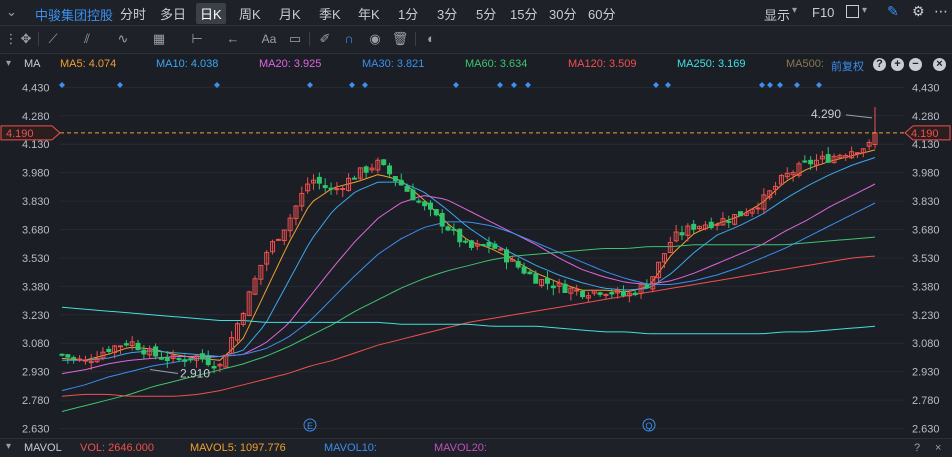 Image resolution: width=952 pixels, height=457 pixels. I want to click on ma30-label: MA30: 3.821, so click(393, 64).